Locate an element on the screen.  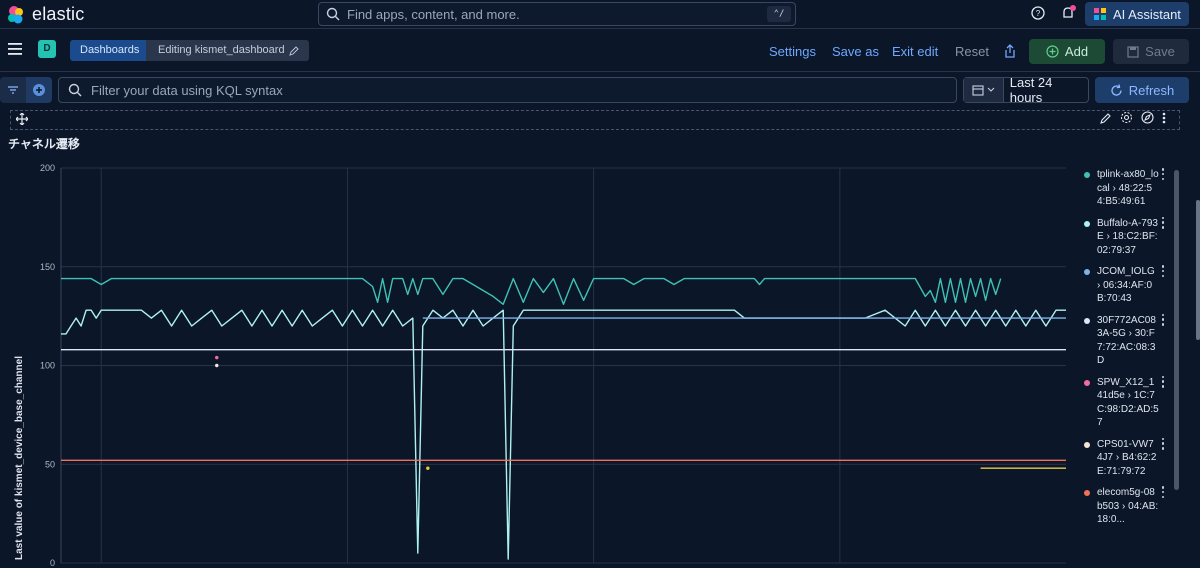
refresh-label: Refresh is located at coordinates (1151, 90).